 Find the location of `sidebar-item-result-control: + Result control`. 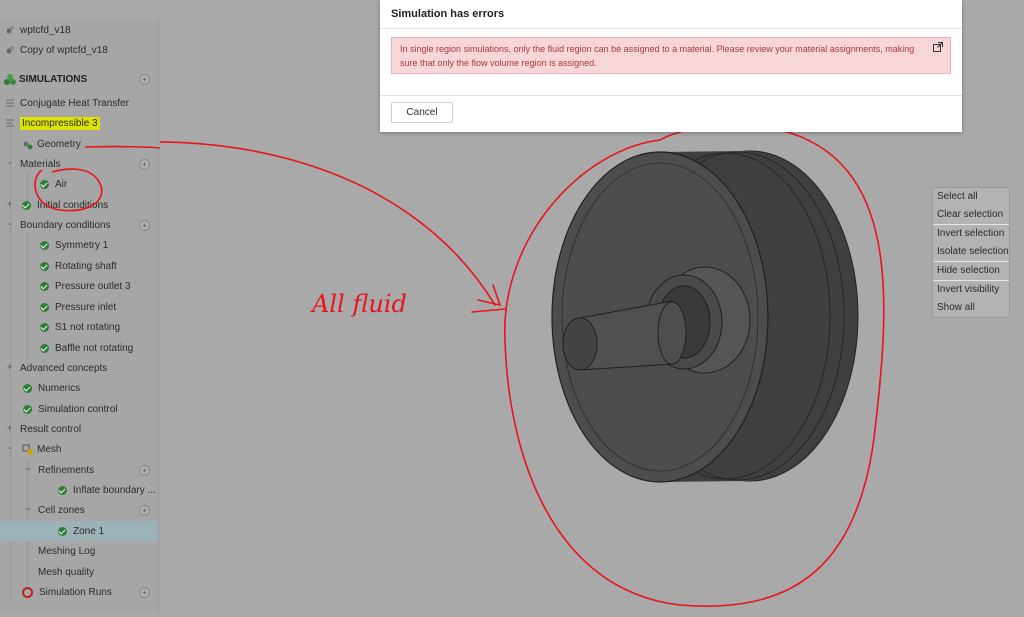

sidebar-item-result-control: + Result control is located at coordinates (79, 429).